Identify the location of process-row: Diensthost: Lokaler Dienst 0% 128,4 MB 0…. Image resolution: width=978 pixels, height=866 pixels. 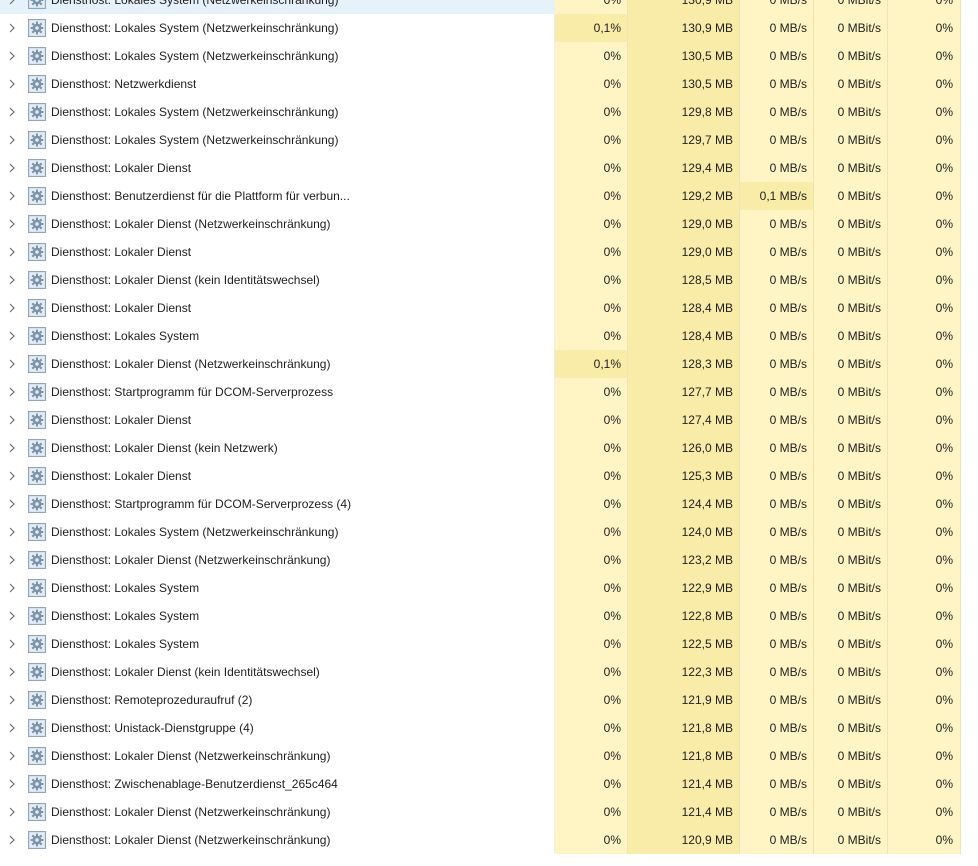
(489, 308).